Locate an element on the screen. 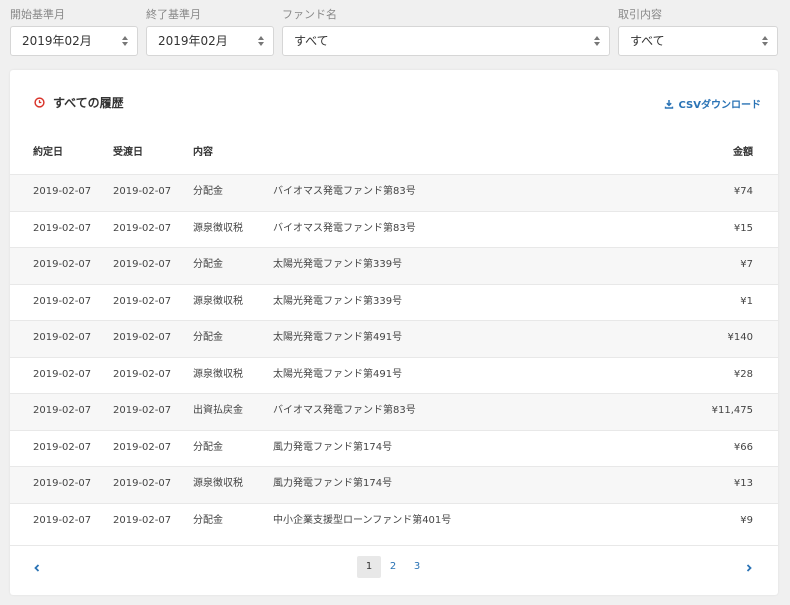  page-2-button: 2 is located at coordinates (393, 567).